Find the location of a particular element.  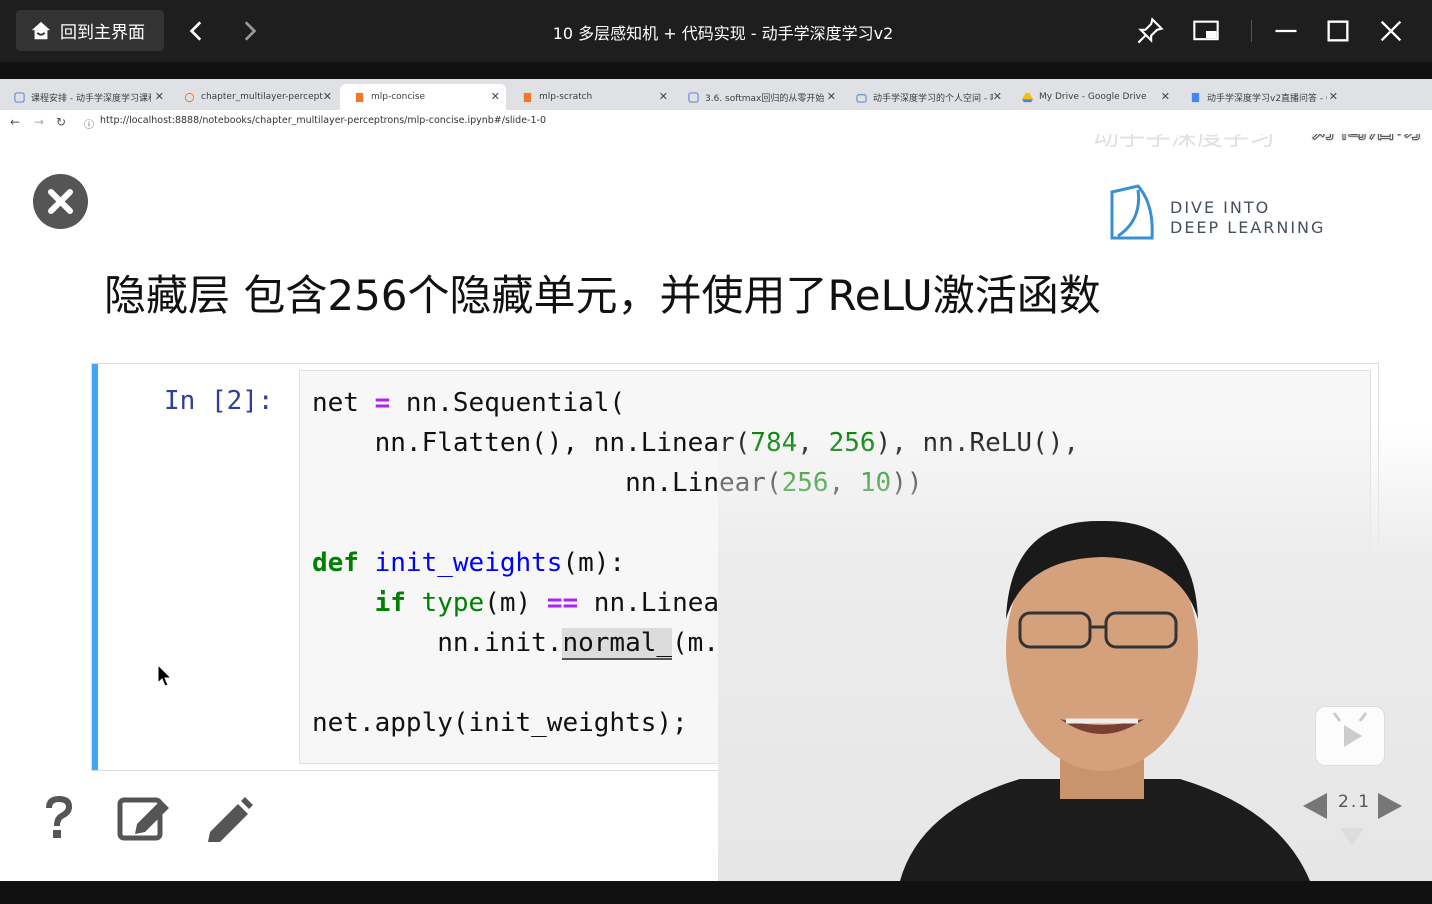

edit-notes-icon is located at coordinates (145, 818).